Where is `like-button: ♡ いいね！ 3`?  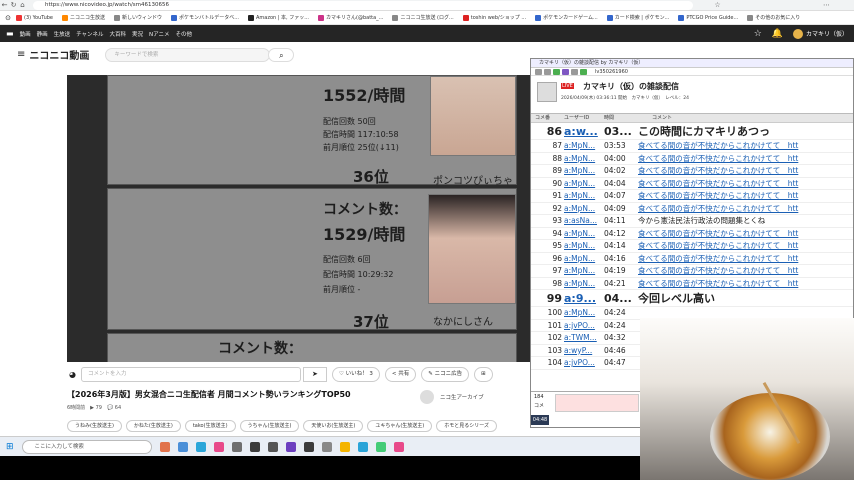
like-button: ♡ いいね！ 3 is located at coordinates (355, 374).